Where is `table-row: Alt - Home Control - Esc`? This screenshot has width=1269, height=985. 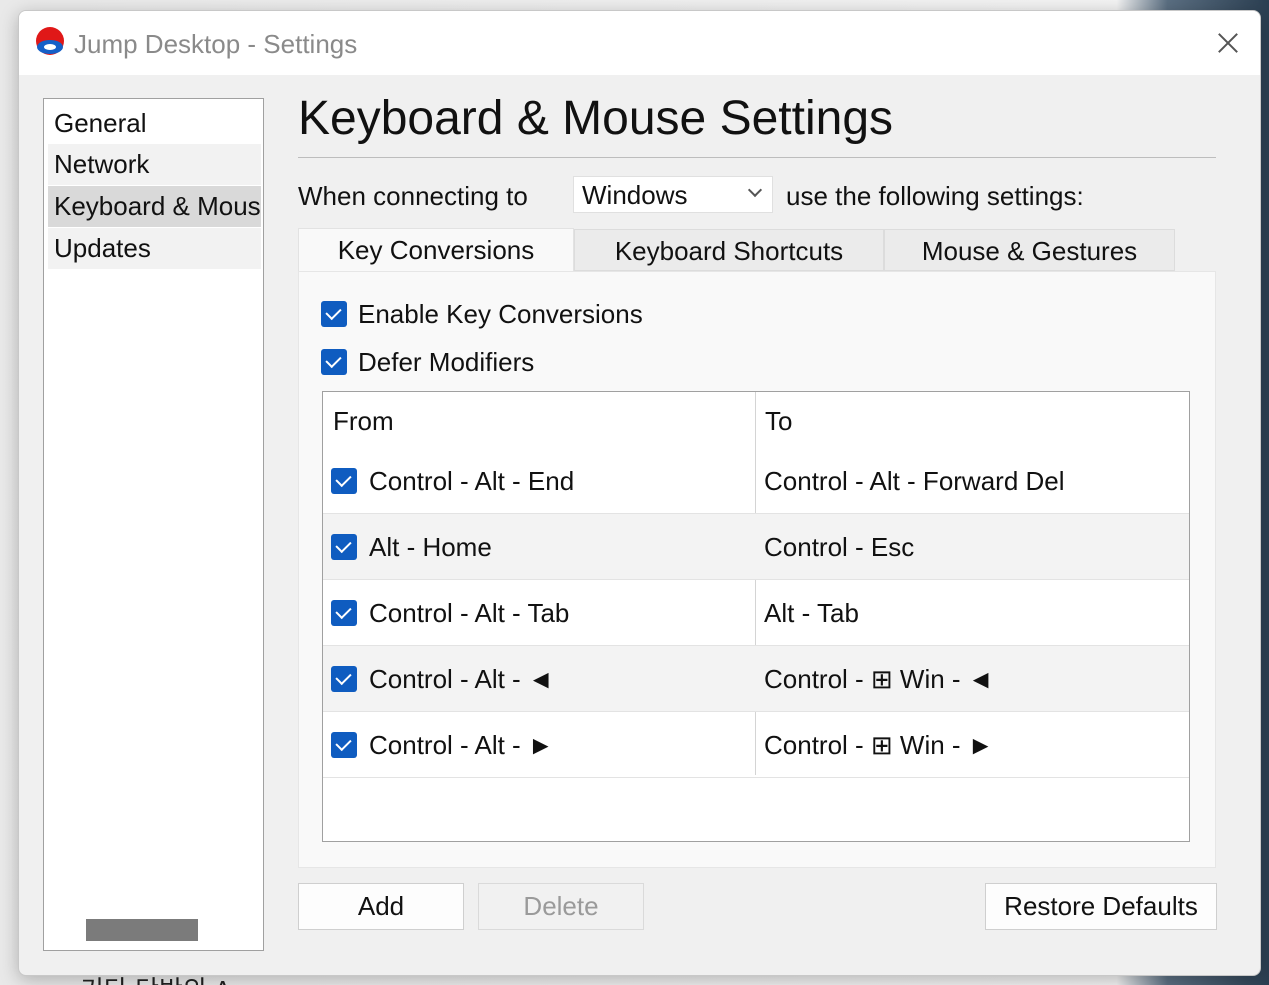 table-row: Alt - Home Control - Esc is located at coordinates (756, 547).